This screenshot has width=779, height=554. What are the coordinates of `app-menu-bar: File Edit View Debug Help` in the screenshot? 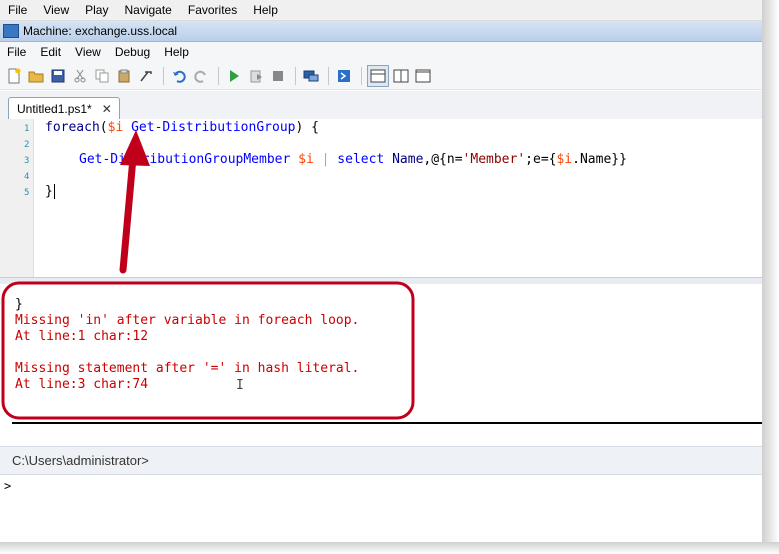 It's located at (381, 52).